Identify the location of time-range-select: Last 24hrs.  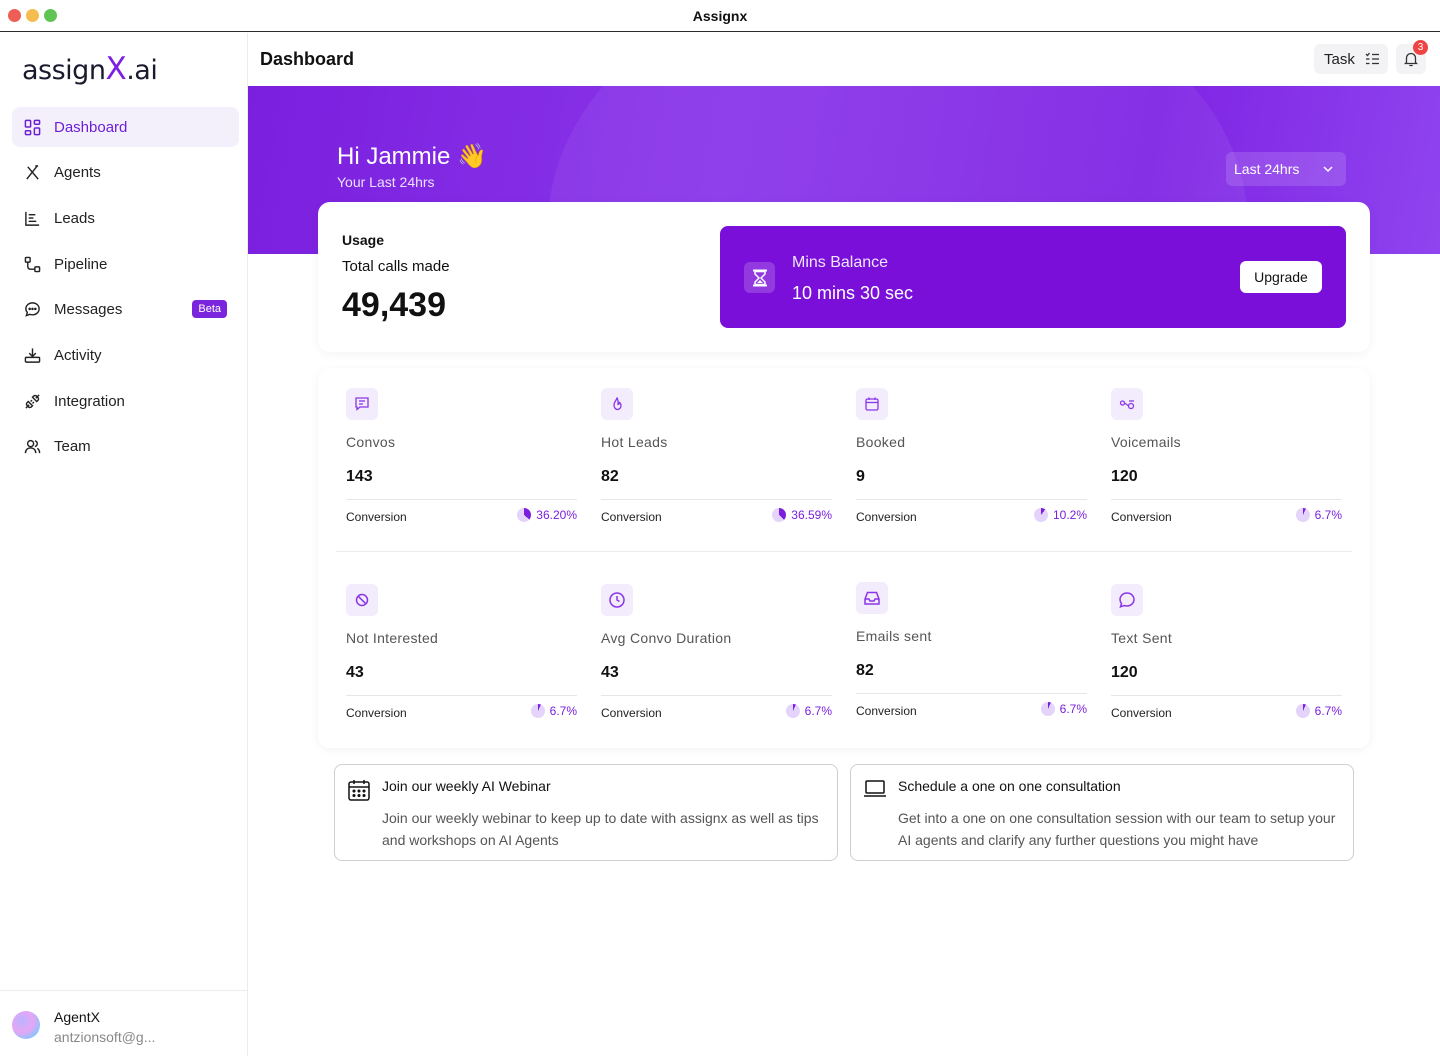
(1286, 169).